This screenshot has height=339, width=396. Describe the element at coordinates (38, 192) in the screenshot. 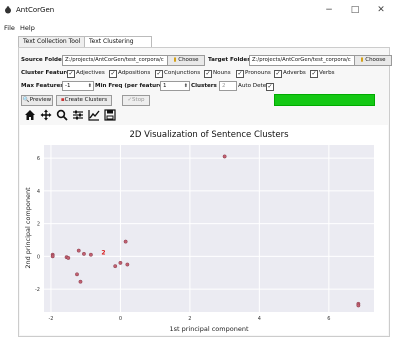

I see `y-tick-label: 4` at that location.